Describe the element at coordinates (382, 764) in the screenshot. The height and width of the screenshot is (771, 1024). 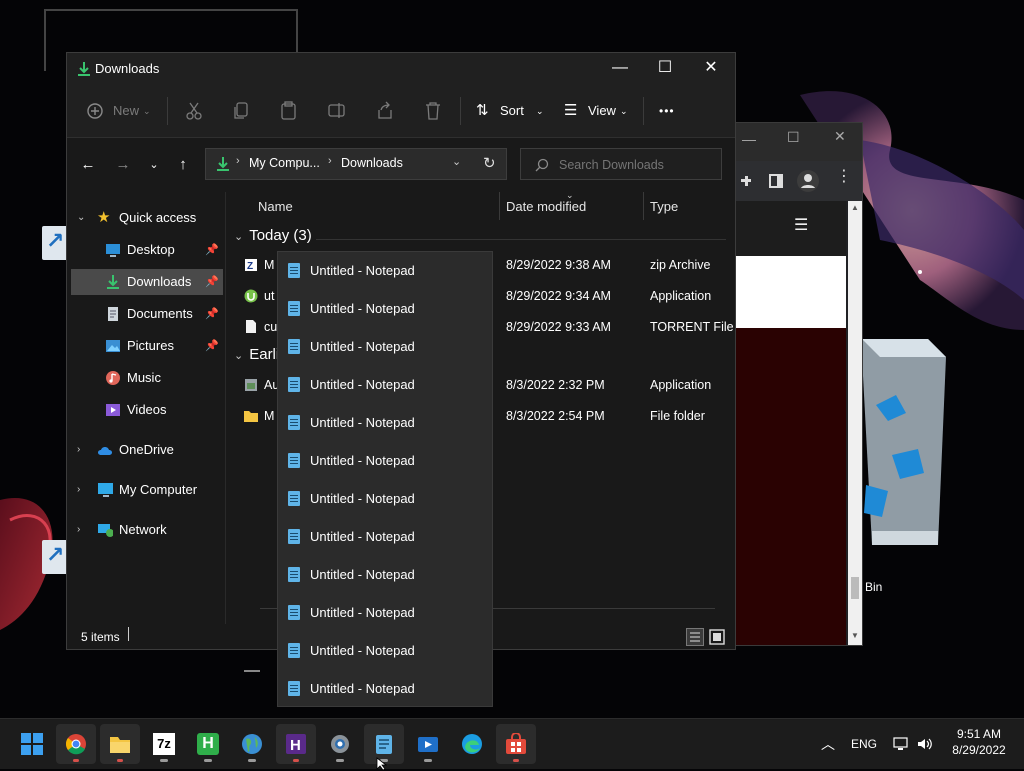
I see `mouse-cursor-icon` at that location.